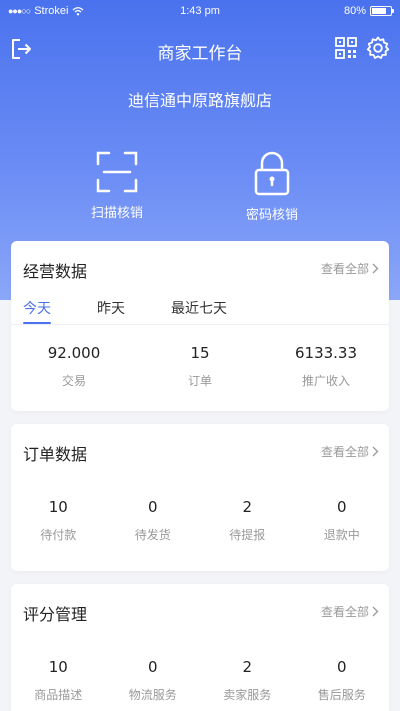 This screenshot has width=400, height=711. Describe the element at coordinates (200, 353) in the screenshot. I see `stat-value: 15` at that location.